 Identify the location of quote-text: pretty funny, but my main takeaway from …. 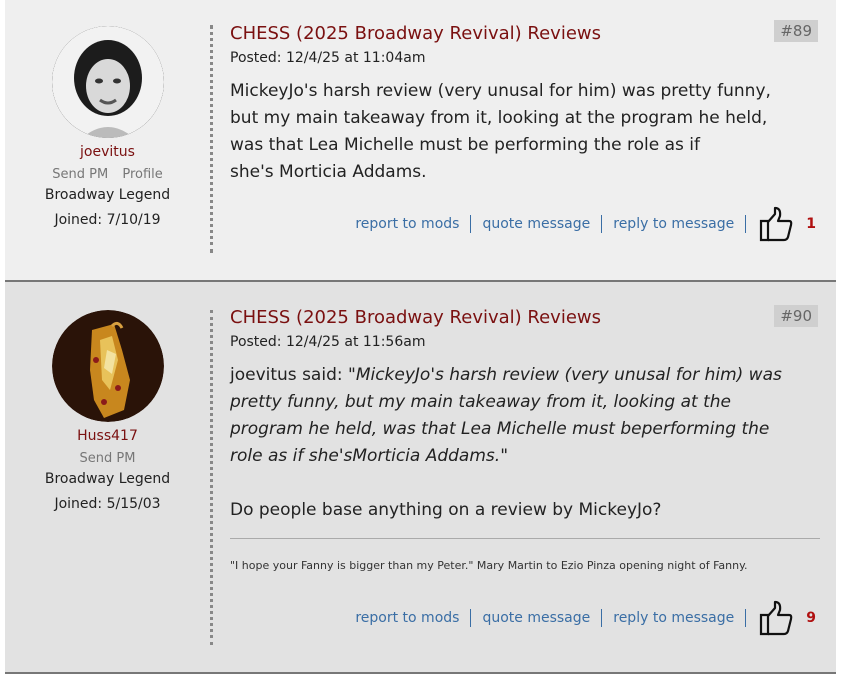
(481, 402).